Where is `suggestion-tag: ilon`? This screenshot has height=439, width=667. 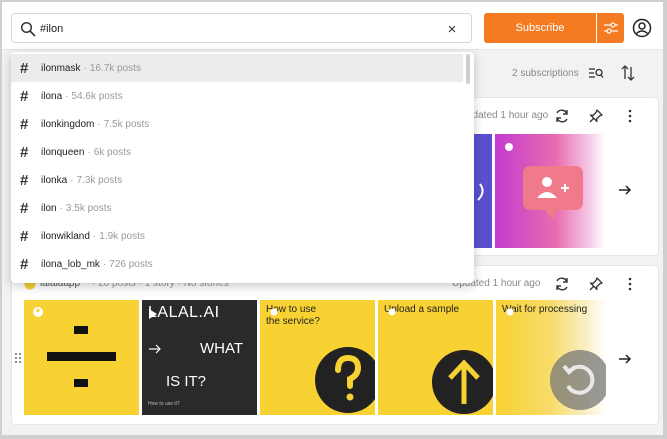
suggestion-tag: ilon is located at coordinates (49, 208).